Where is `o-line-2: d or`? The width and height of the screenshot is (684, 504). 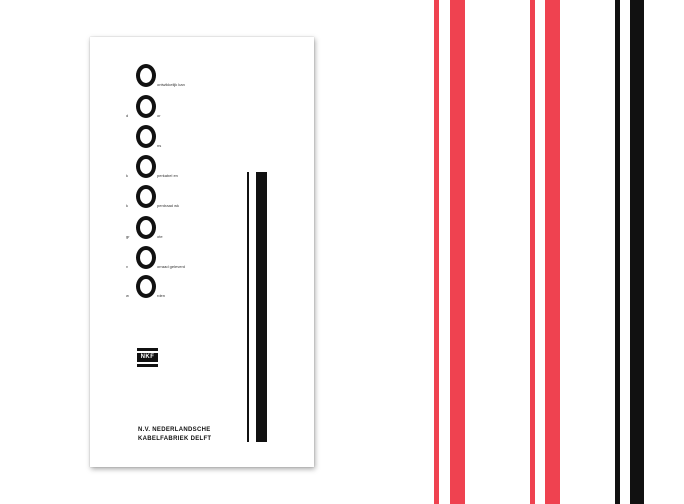
o-line-2: d or is located at coordinates (186, 108).